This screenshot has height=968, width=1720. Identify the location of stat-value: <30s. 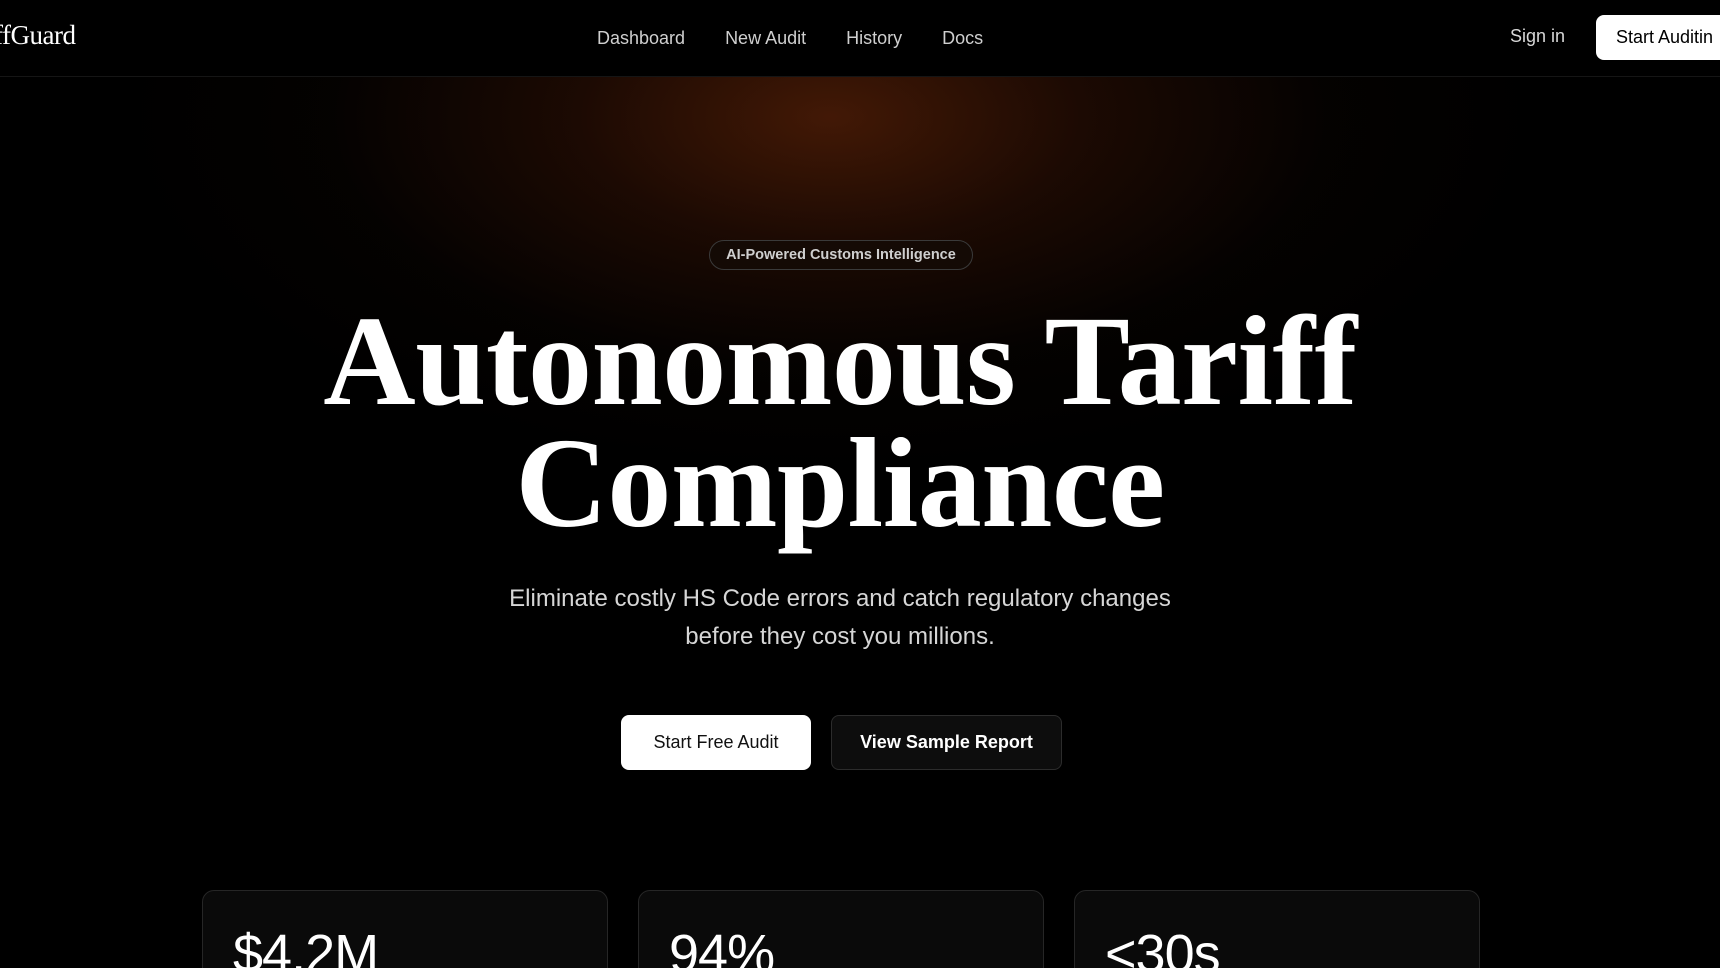
(1163, 946).